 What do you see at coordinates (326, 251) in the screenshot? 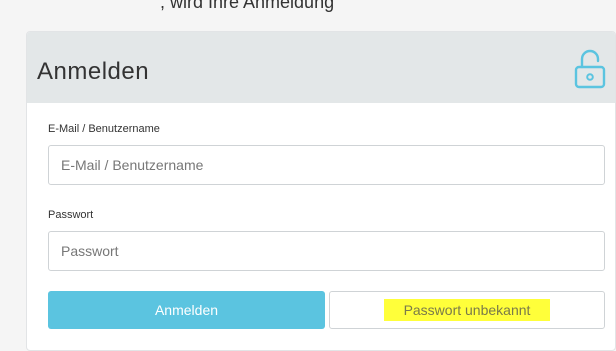
I see `password-input` at bounding box center [326, 251].